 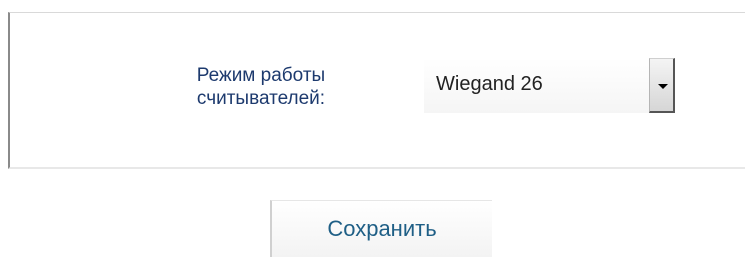 What do you see at coordinates (261, 87) in the screenshot?
I see `reader-mode-label: Режим работы считывателей:` at bounding box center [261, 87].